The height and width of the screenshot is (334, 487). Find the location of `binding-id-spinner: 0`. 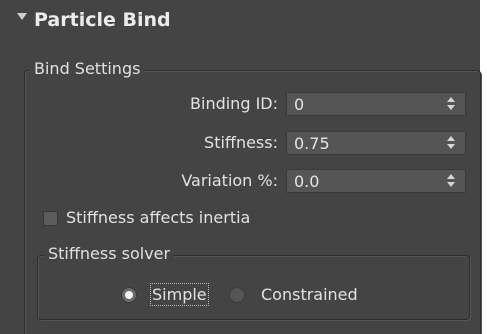

binding-id-spinner: 0 is located at coordinates (376, 104).